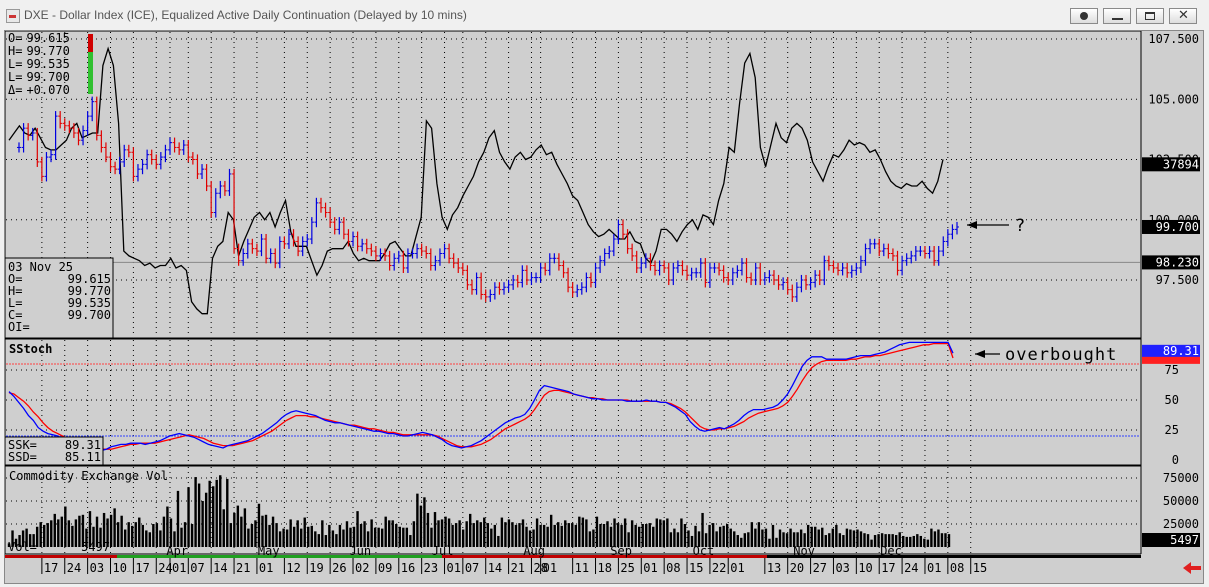 The height and width of the screenshot is (587, 1209). What do you see at coordinates (316, 568) in the screenshot?
I see `day-label: 19` at bounding box center [316, 568].